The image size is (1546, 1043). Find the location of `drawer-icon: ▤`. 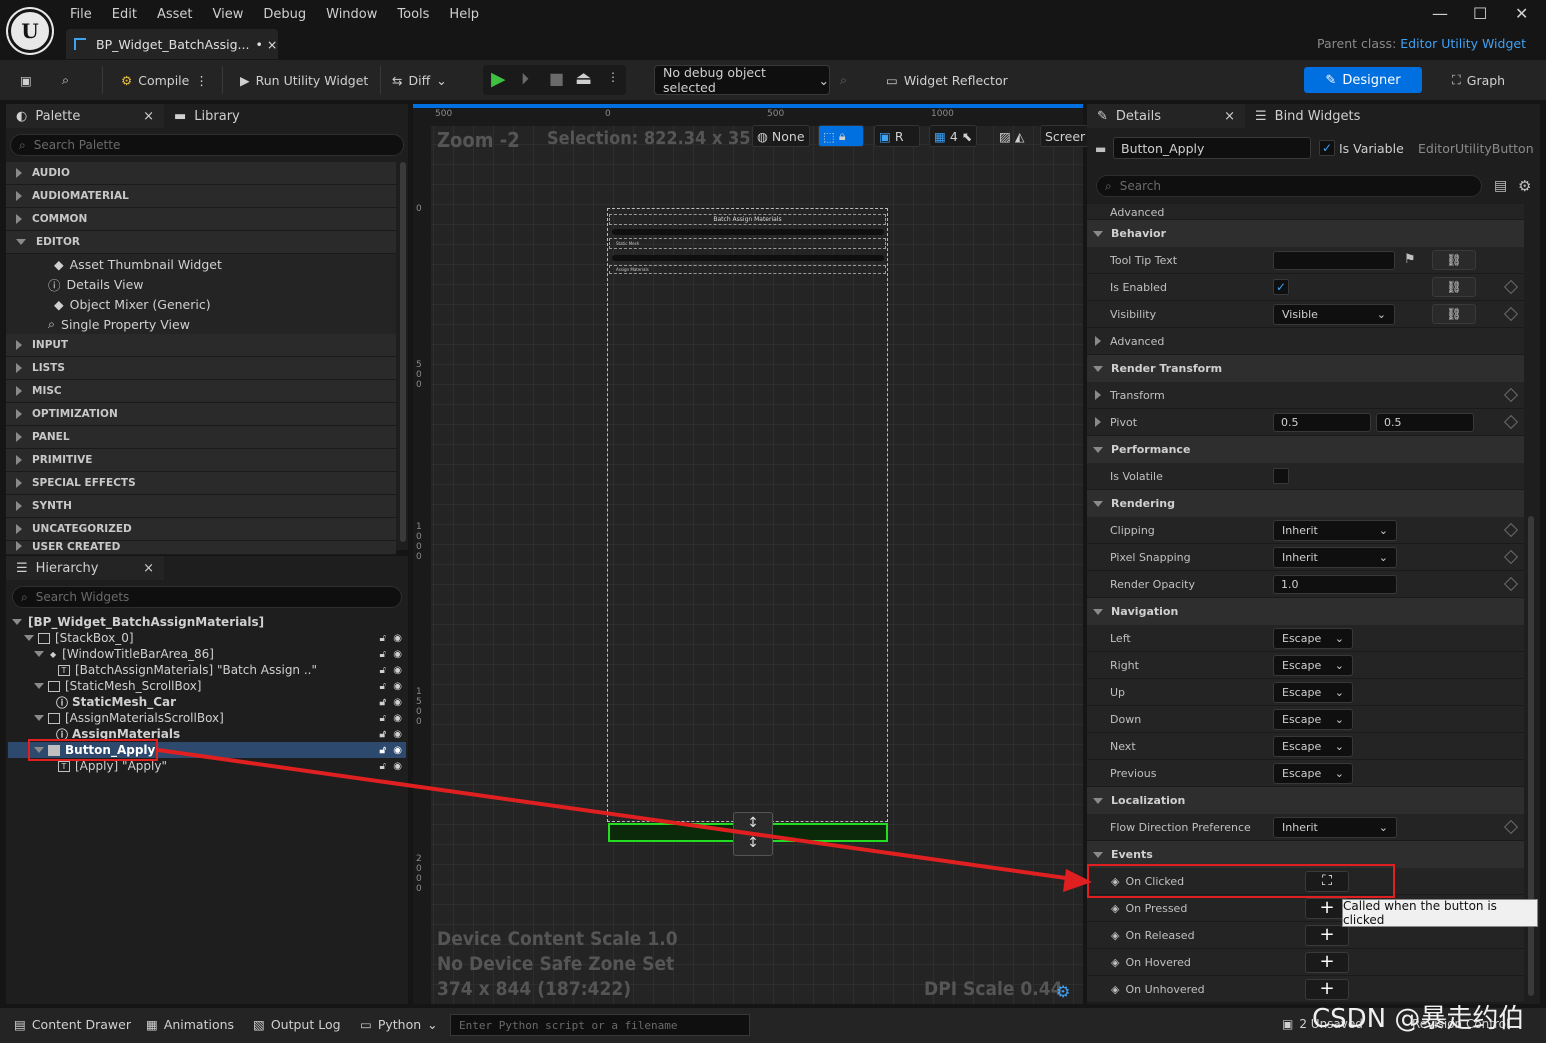

drawer-icon: ▤ is located at coordinates (20, 1024).